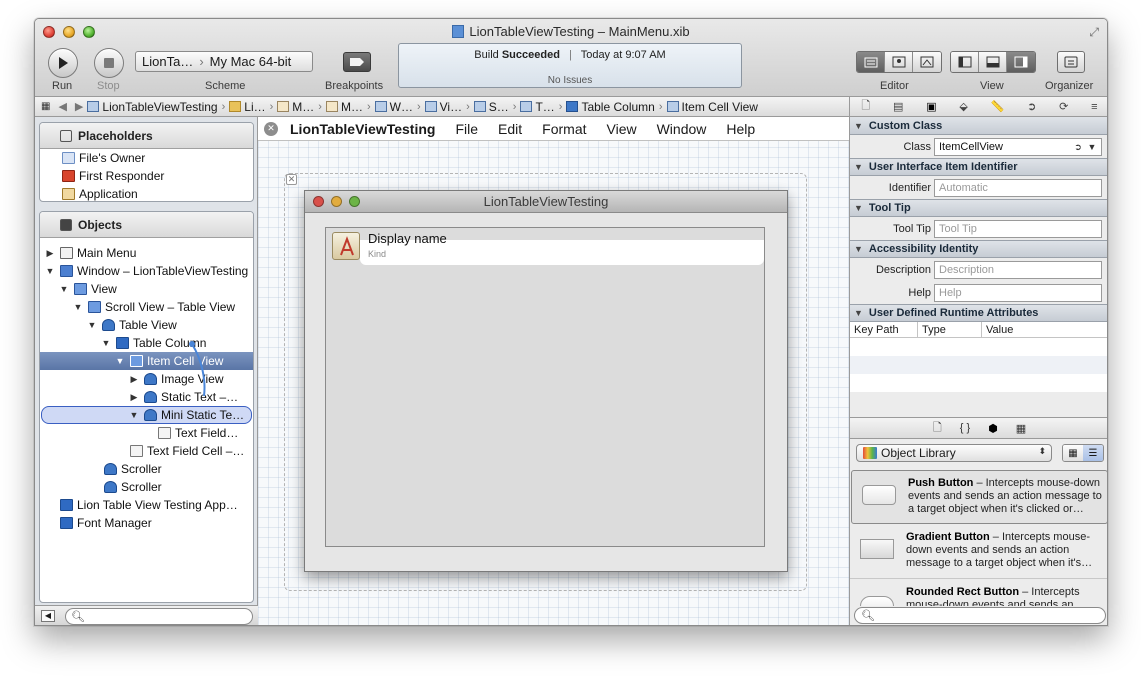 This screenshot has height=676, width=1141. Describe the element at coordinates (740, 129) in the screenshot. I see `menu-help: Help` at that location.